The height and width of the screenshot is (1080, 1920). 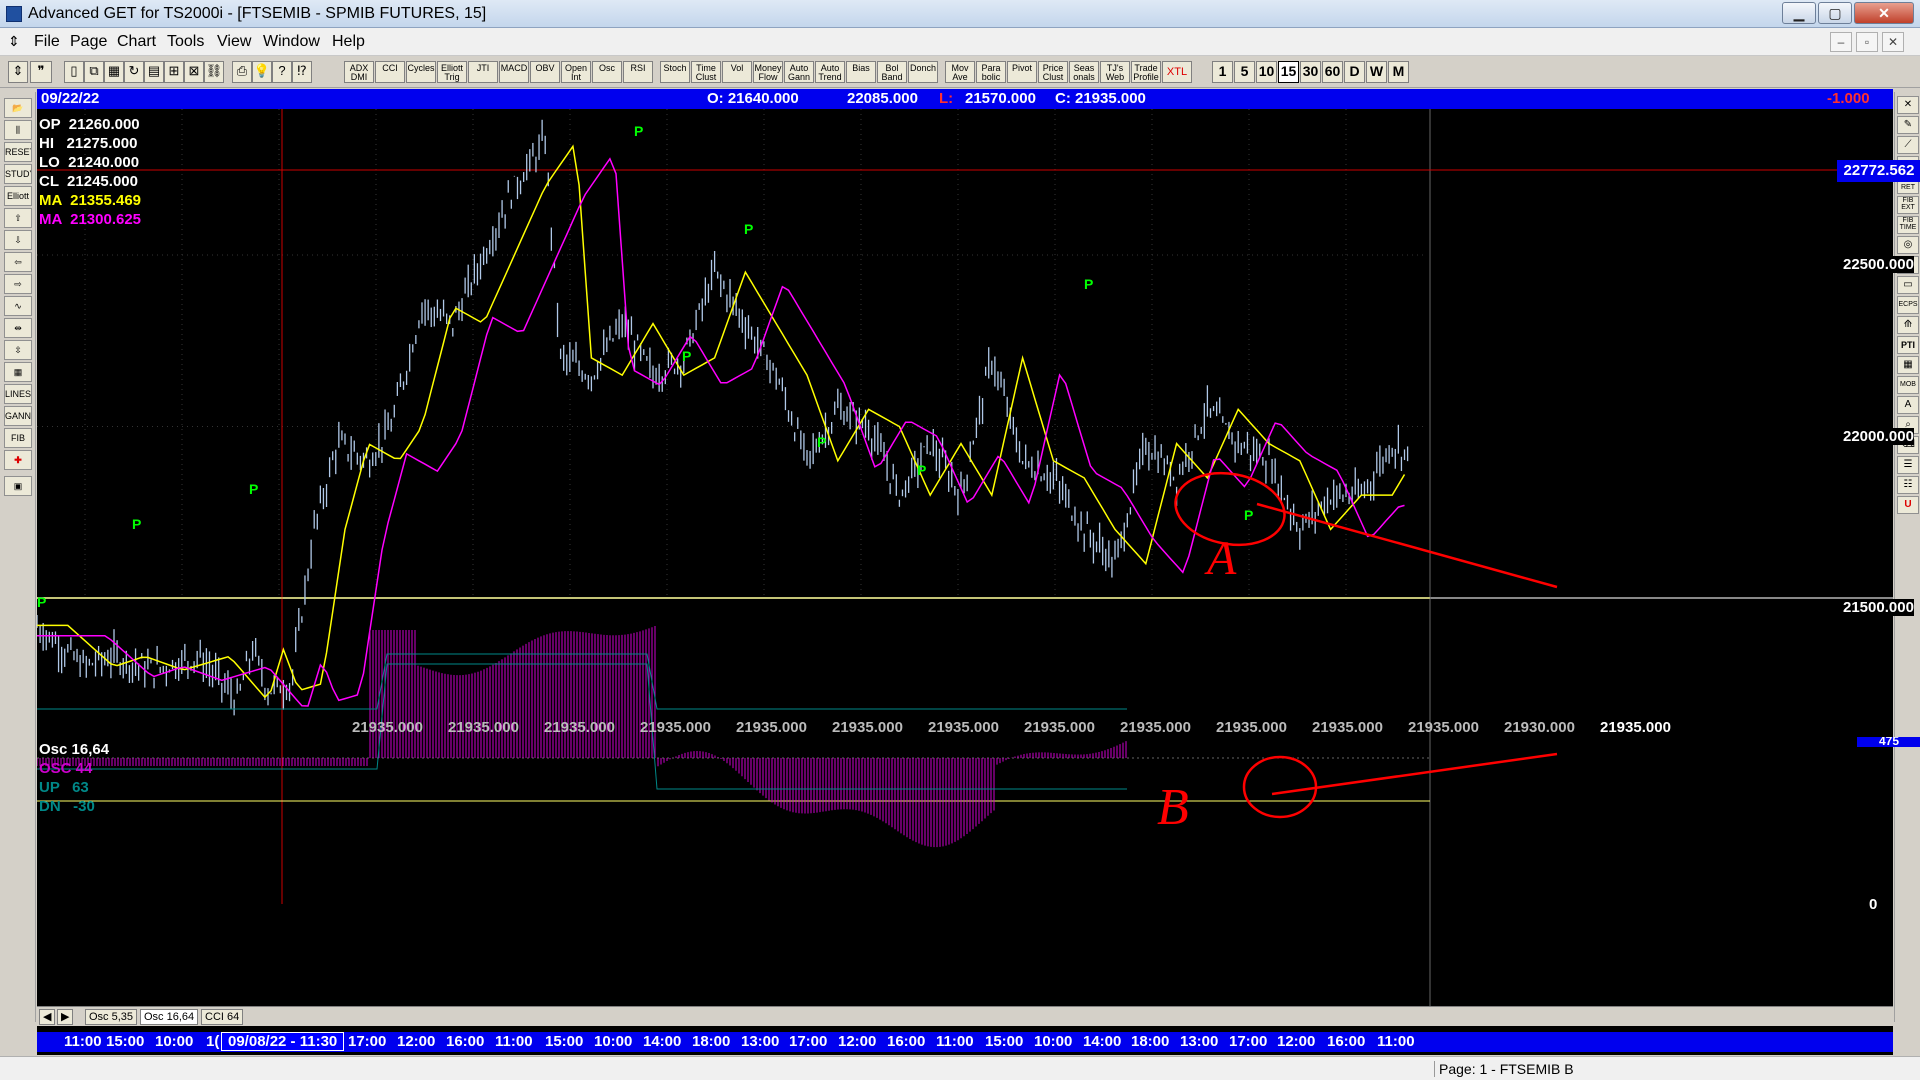 I want to click on interval-button-1: 1, so click(x=1222, y=72).